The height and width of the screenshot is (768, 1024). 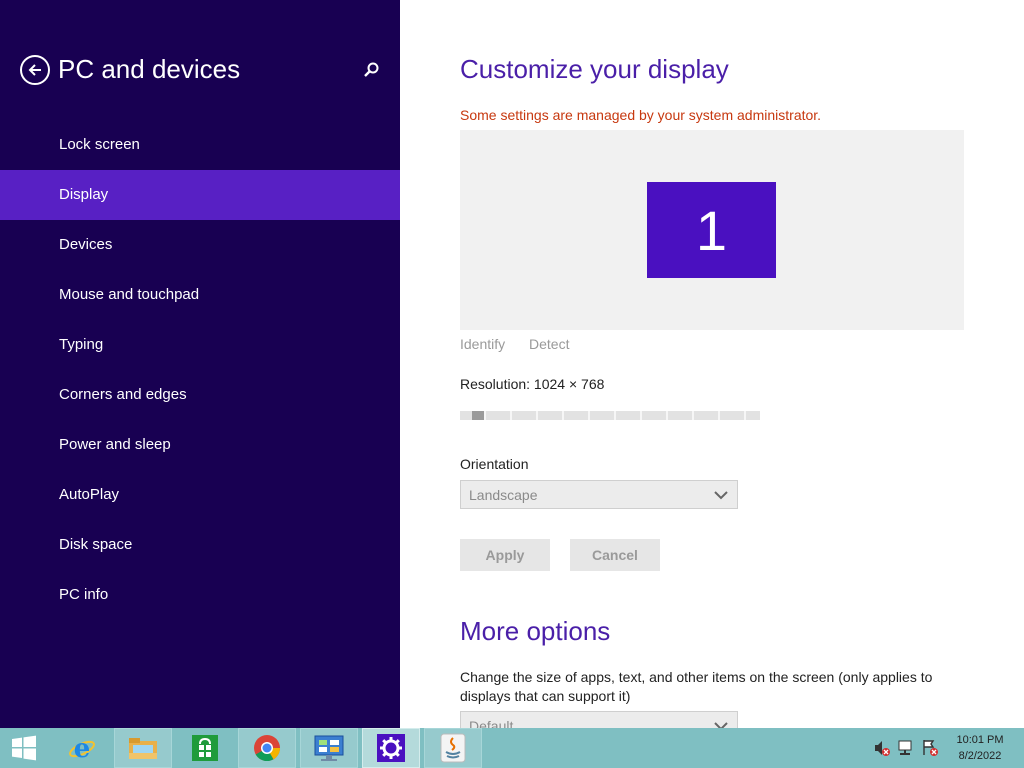 I want to click on start-button, so click(x=24, y=748).